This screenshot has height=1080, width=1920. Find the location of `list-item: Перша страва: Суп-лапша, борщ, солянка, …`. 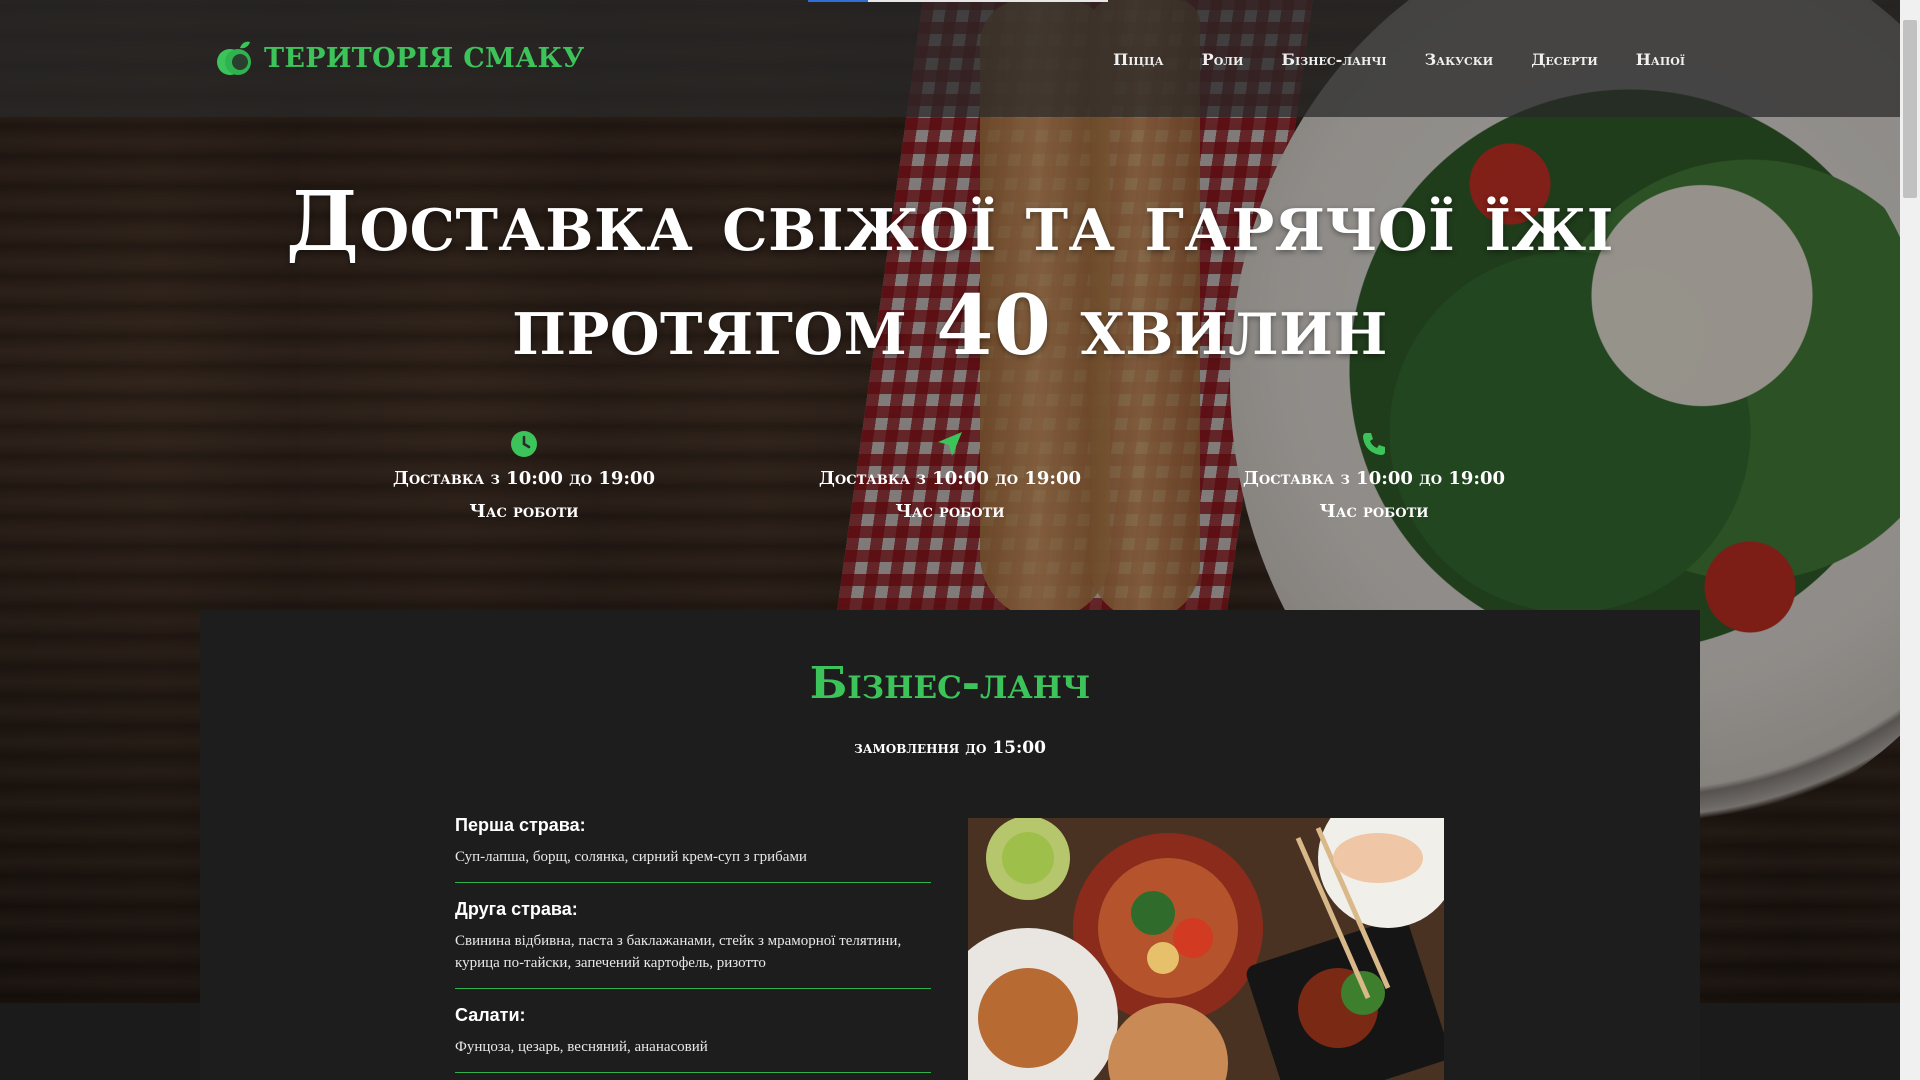

list-item: Перша страва: Суп-лапша, борщ, солянка, … is located at coordinates (693, 849).